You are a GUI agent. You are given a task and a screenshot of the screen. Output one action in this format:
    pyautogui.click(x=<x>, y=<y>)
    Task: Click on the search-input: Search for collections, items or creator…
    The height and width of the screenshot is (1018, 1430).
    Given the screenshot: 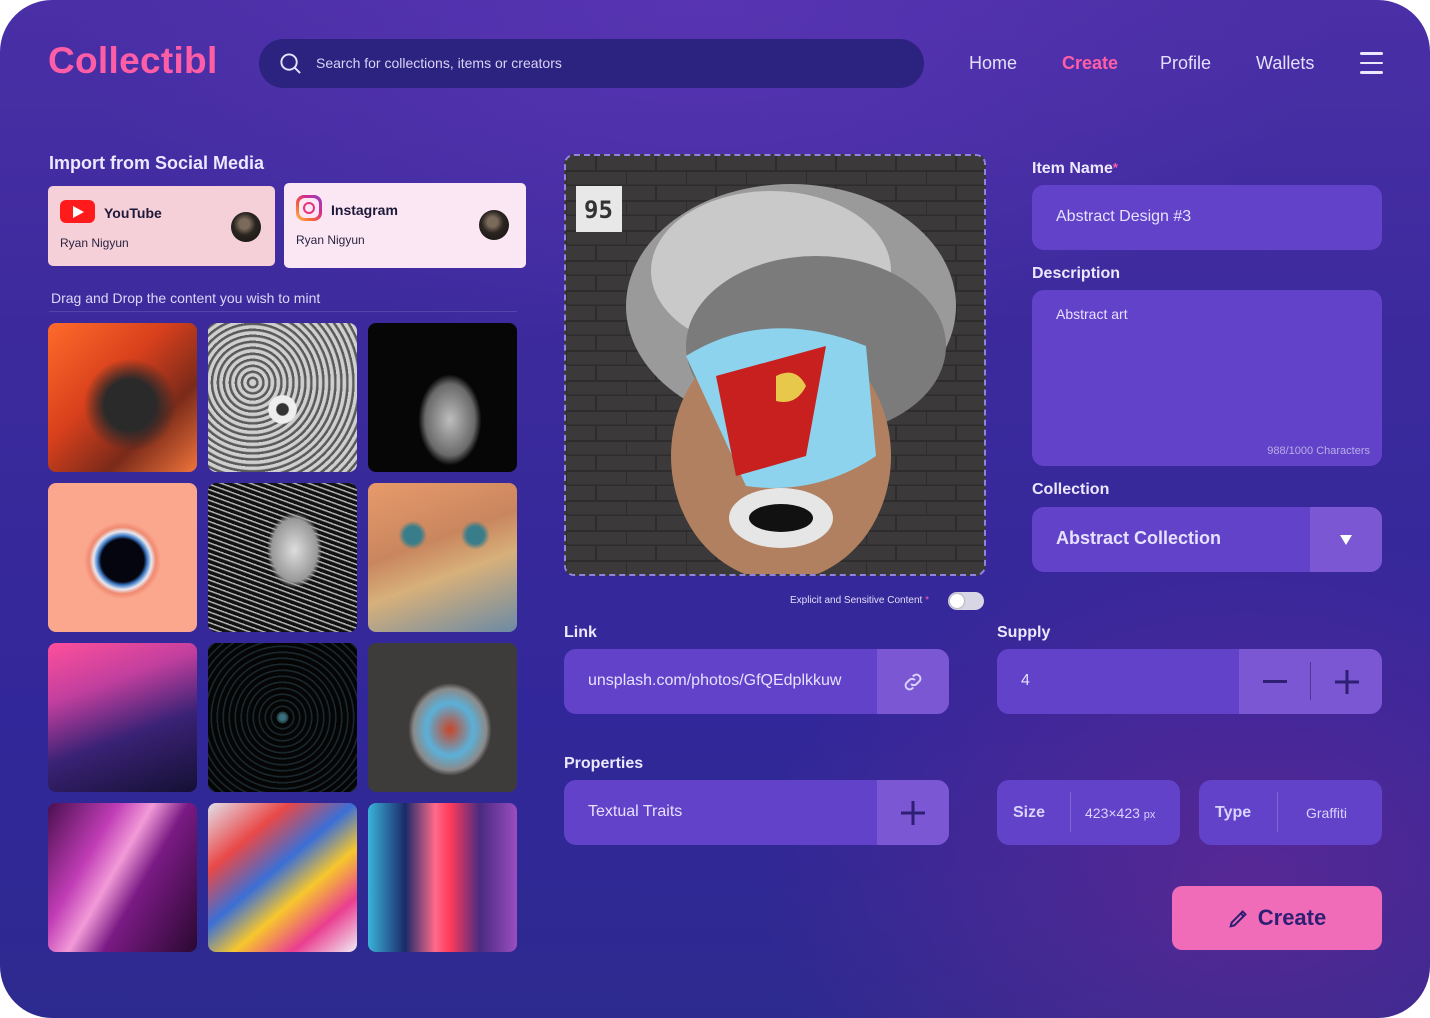 What is the action you would take?
    pyautogui.click(x=439, y=63)
    